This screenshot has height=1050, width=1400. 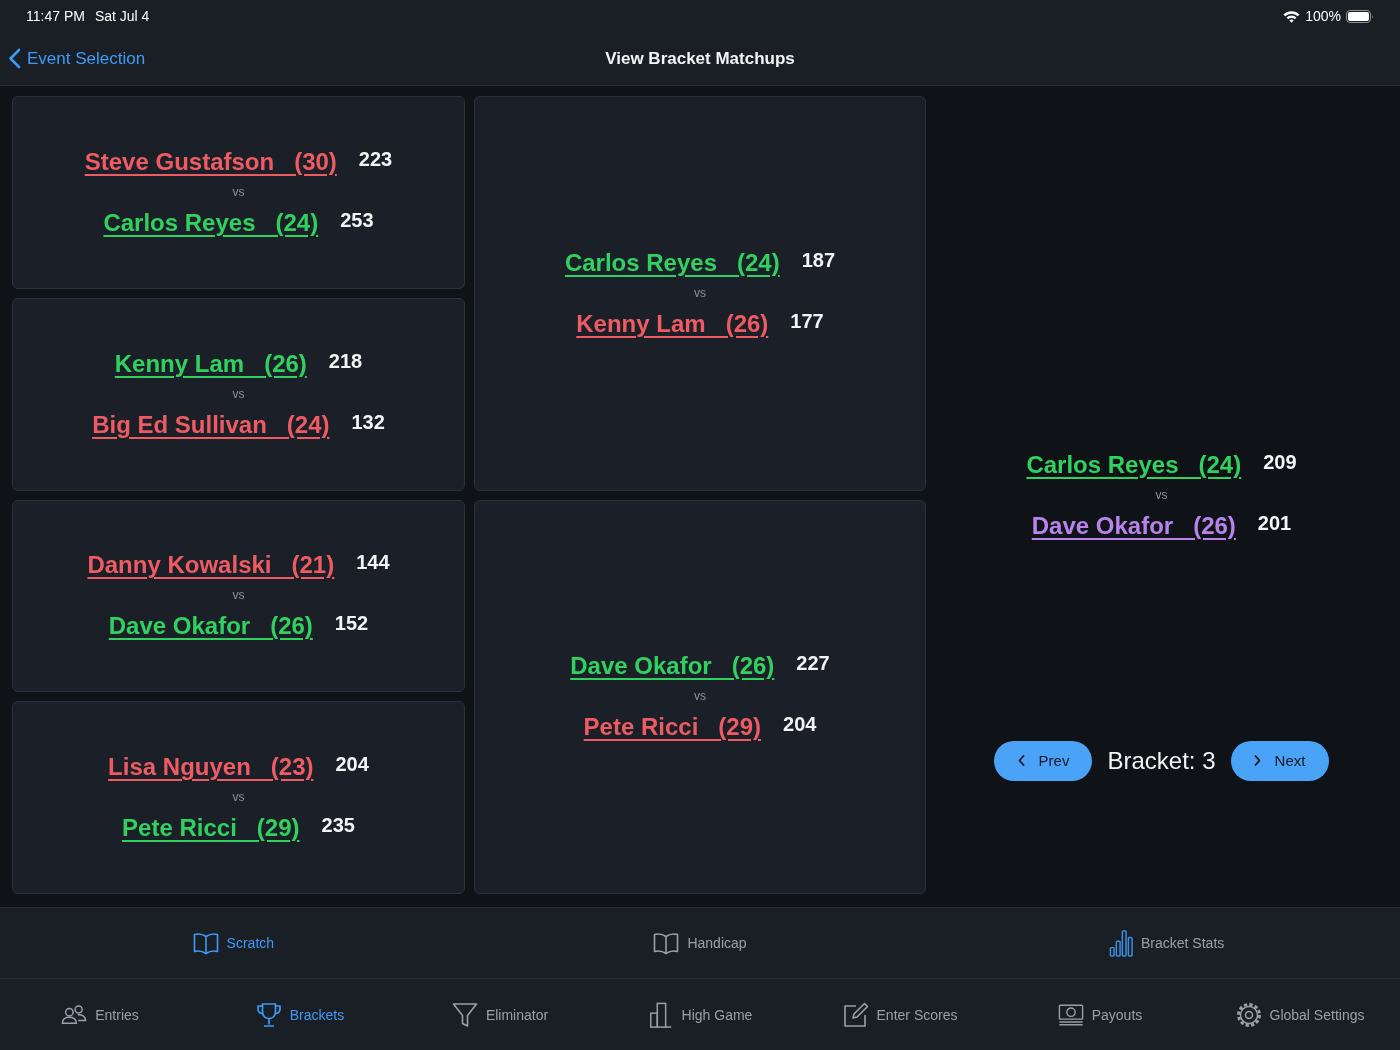 I want to click on score-text: 187, so click(x=818, y=259).